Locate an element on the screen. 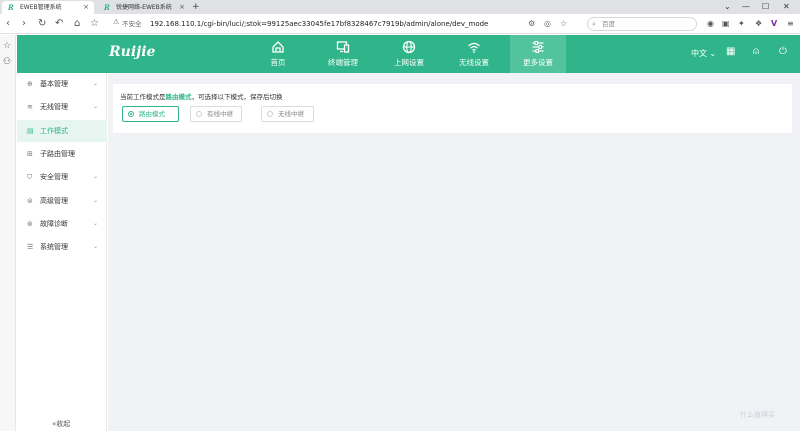 Image resolution: width=800 pixels, height=431 pixels. advanced-icon: ⊜ is located at coordinates (30, 201).